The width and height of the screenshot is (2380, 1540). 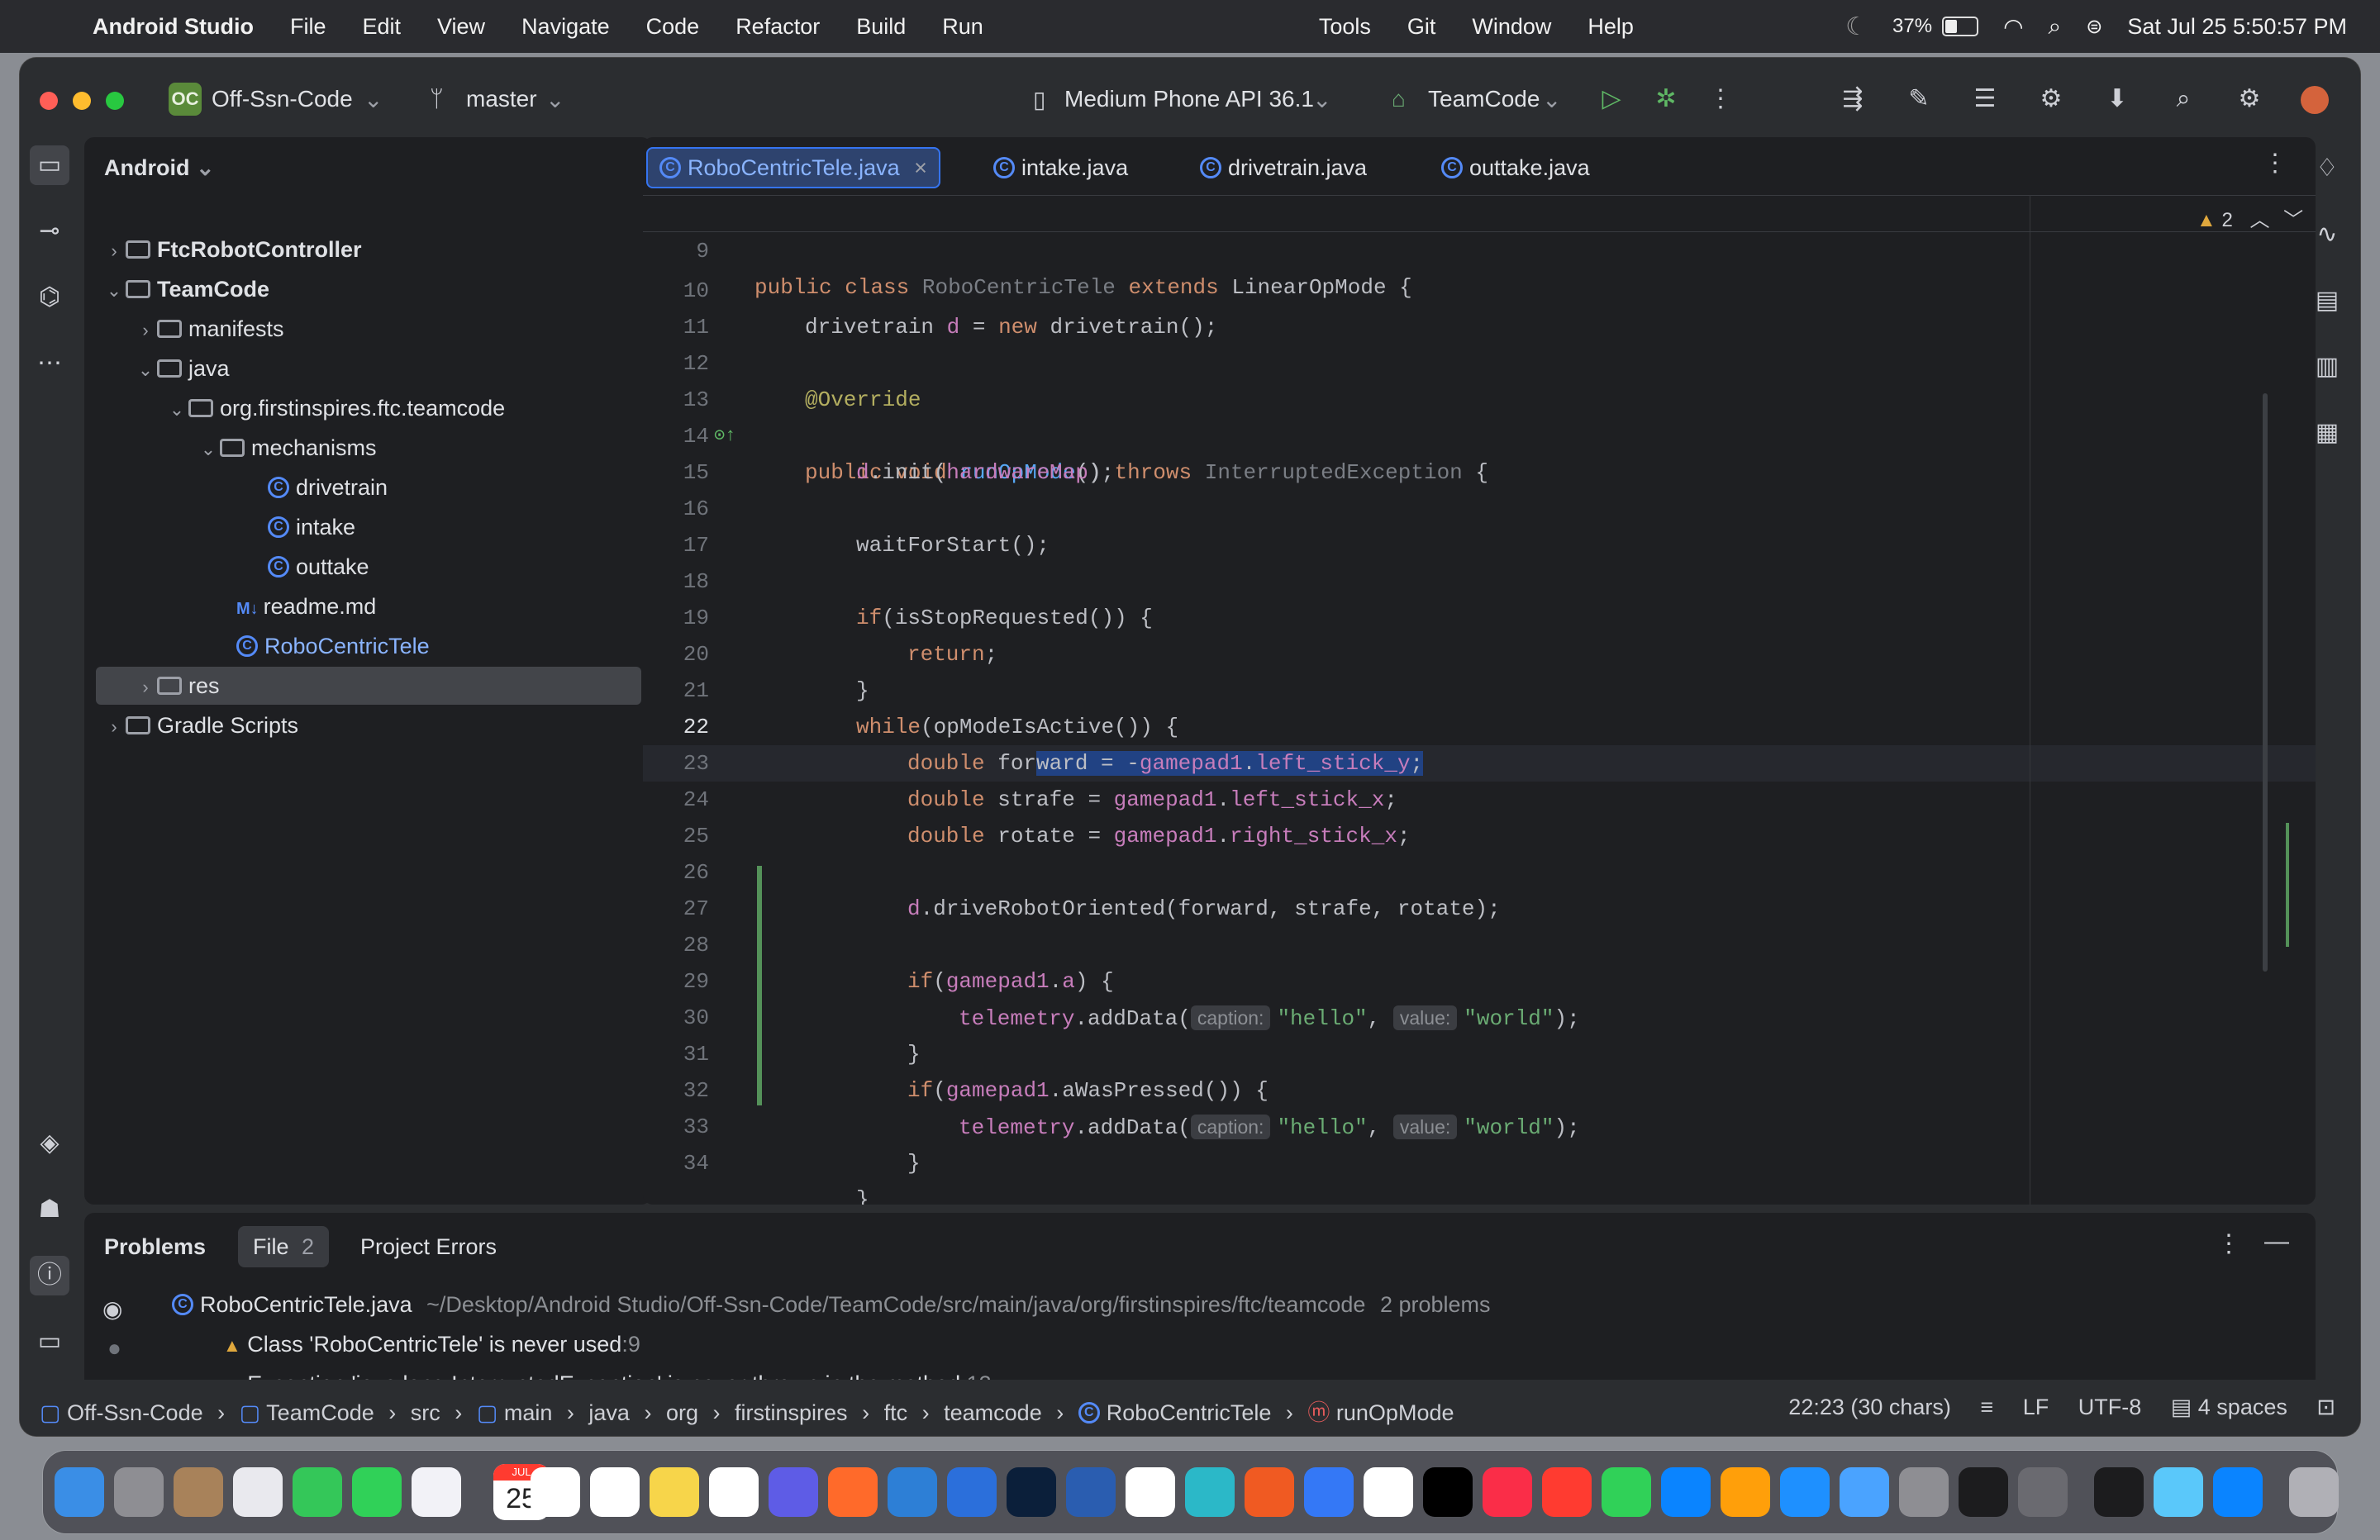 I want to click on menu-view: View, so click(x=461, y=27).